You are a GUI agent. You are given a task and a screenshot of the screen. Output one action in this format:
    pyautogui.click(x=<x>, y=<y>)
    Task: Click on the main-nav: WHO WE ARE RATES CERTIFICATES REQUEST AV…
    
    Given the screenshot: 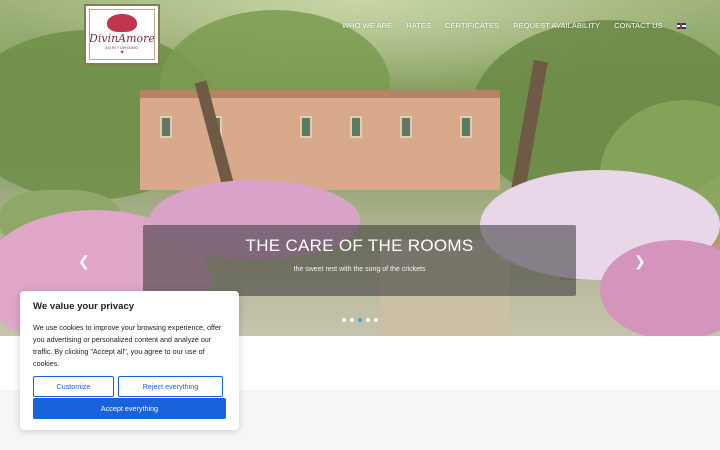 What is the action you would take?
    pyautogui.click(x=514, y=25)
    